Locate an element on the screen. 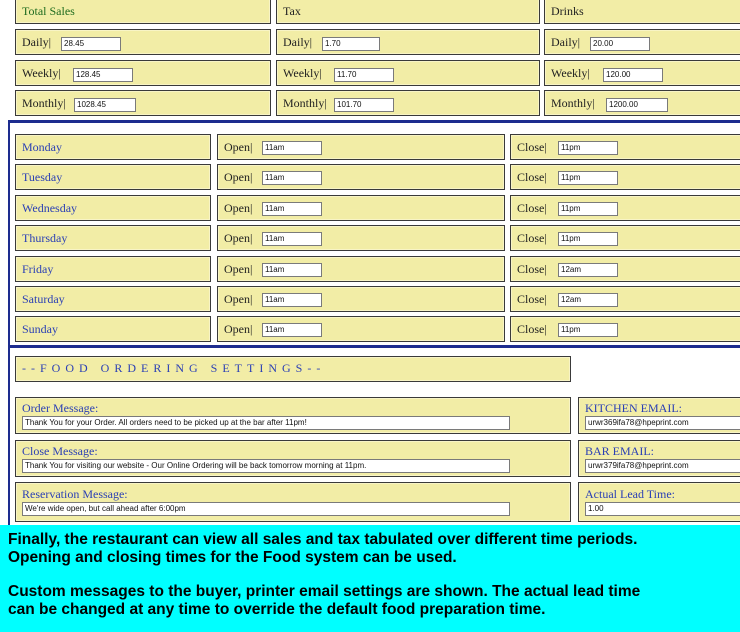 Image resolution: width=740 pixels, height=632 pixels. total-sales-weekly-field: 128.45 is located at coordinates (103, 75).